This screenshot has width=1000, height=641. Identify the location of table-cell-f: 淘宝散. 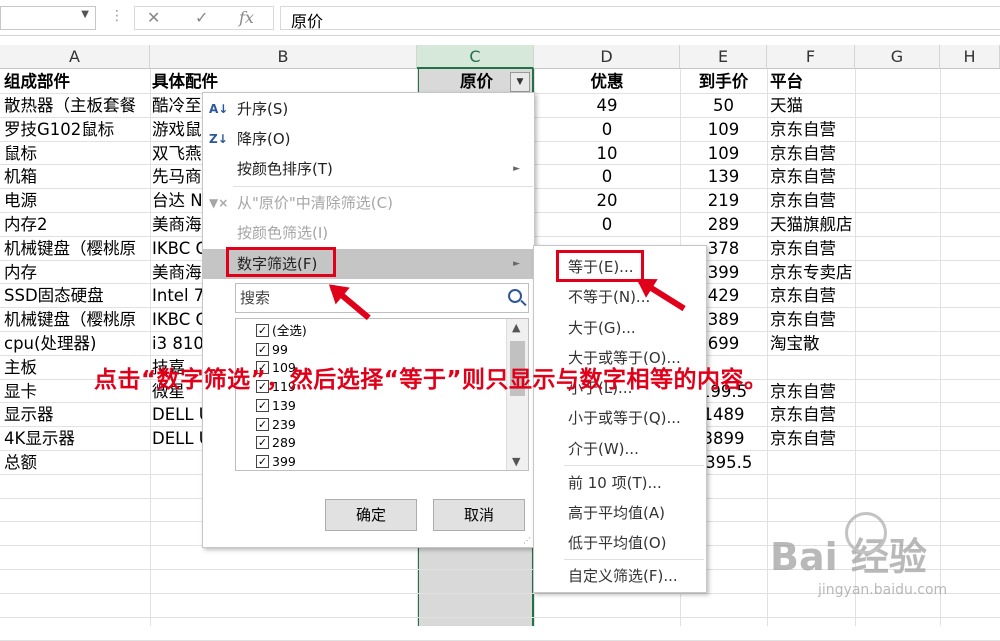
(812, 343).